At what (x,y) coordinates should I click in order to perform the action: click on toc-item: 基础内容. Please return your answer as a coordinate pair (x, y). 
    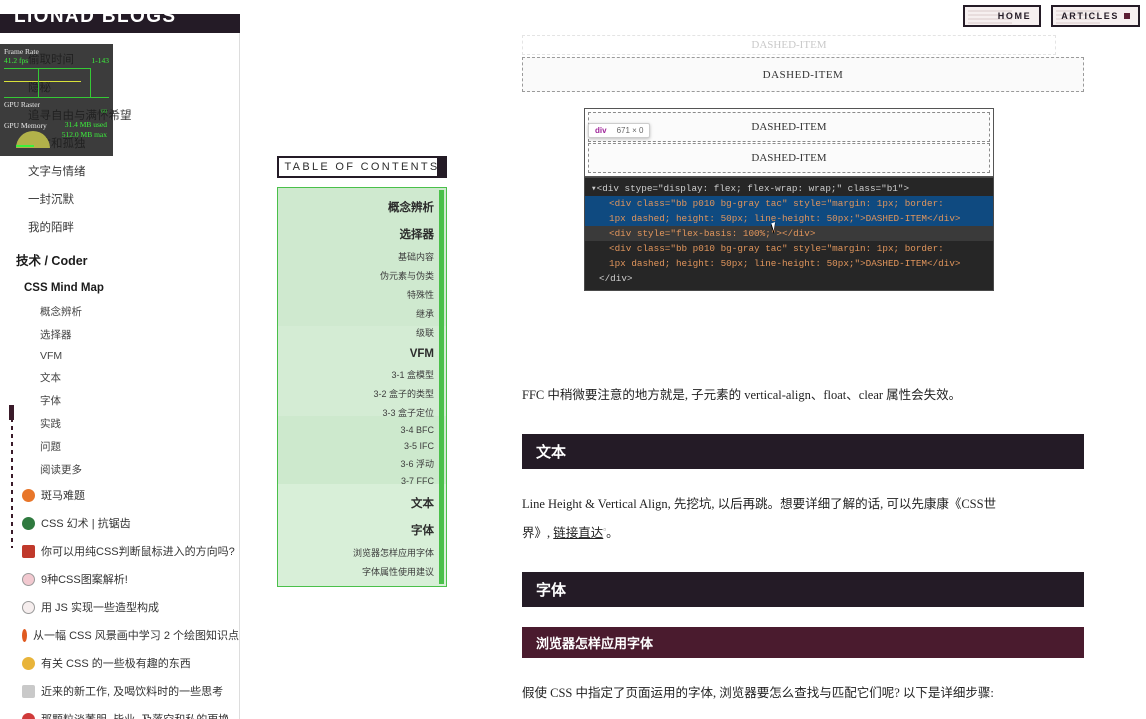
    Looking at the image, I should click on (359, 256).